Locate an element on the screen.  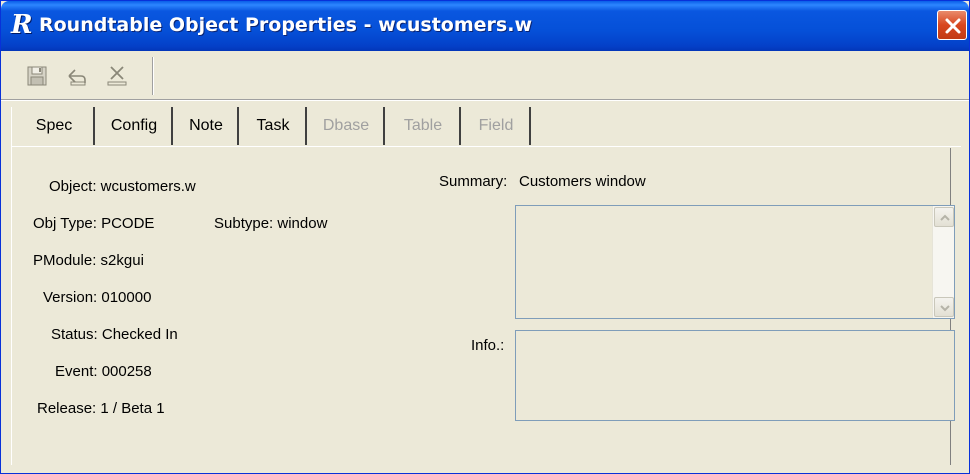
undo-icon is located at coordinates (77, 77).